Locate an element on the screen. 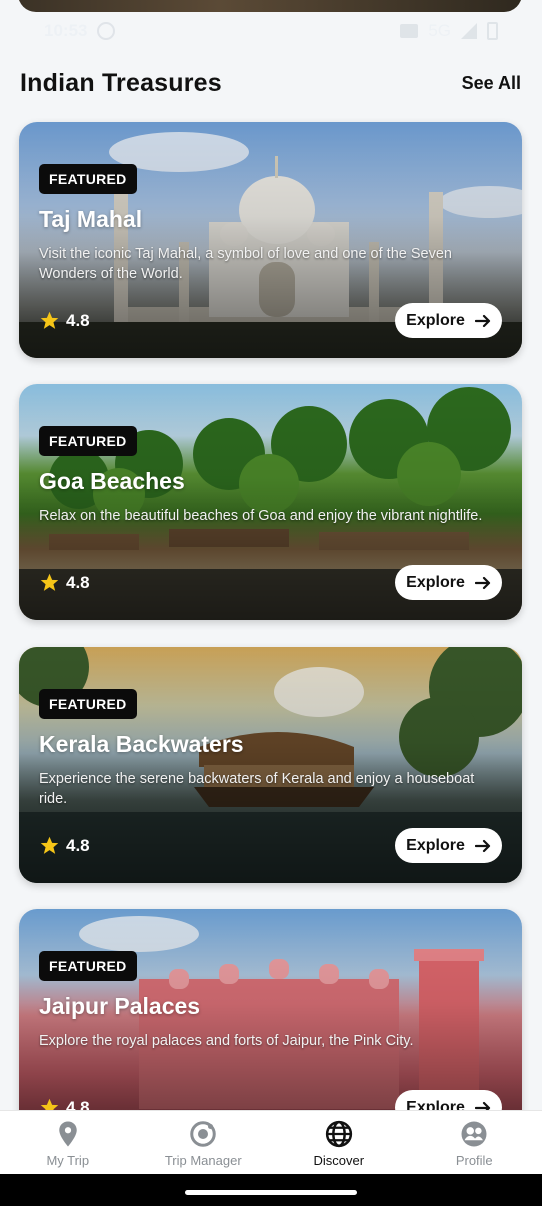  home-handle is located at coordinates (271, 1192).